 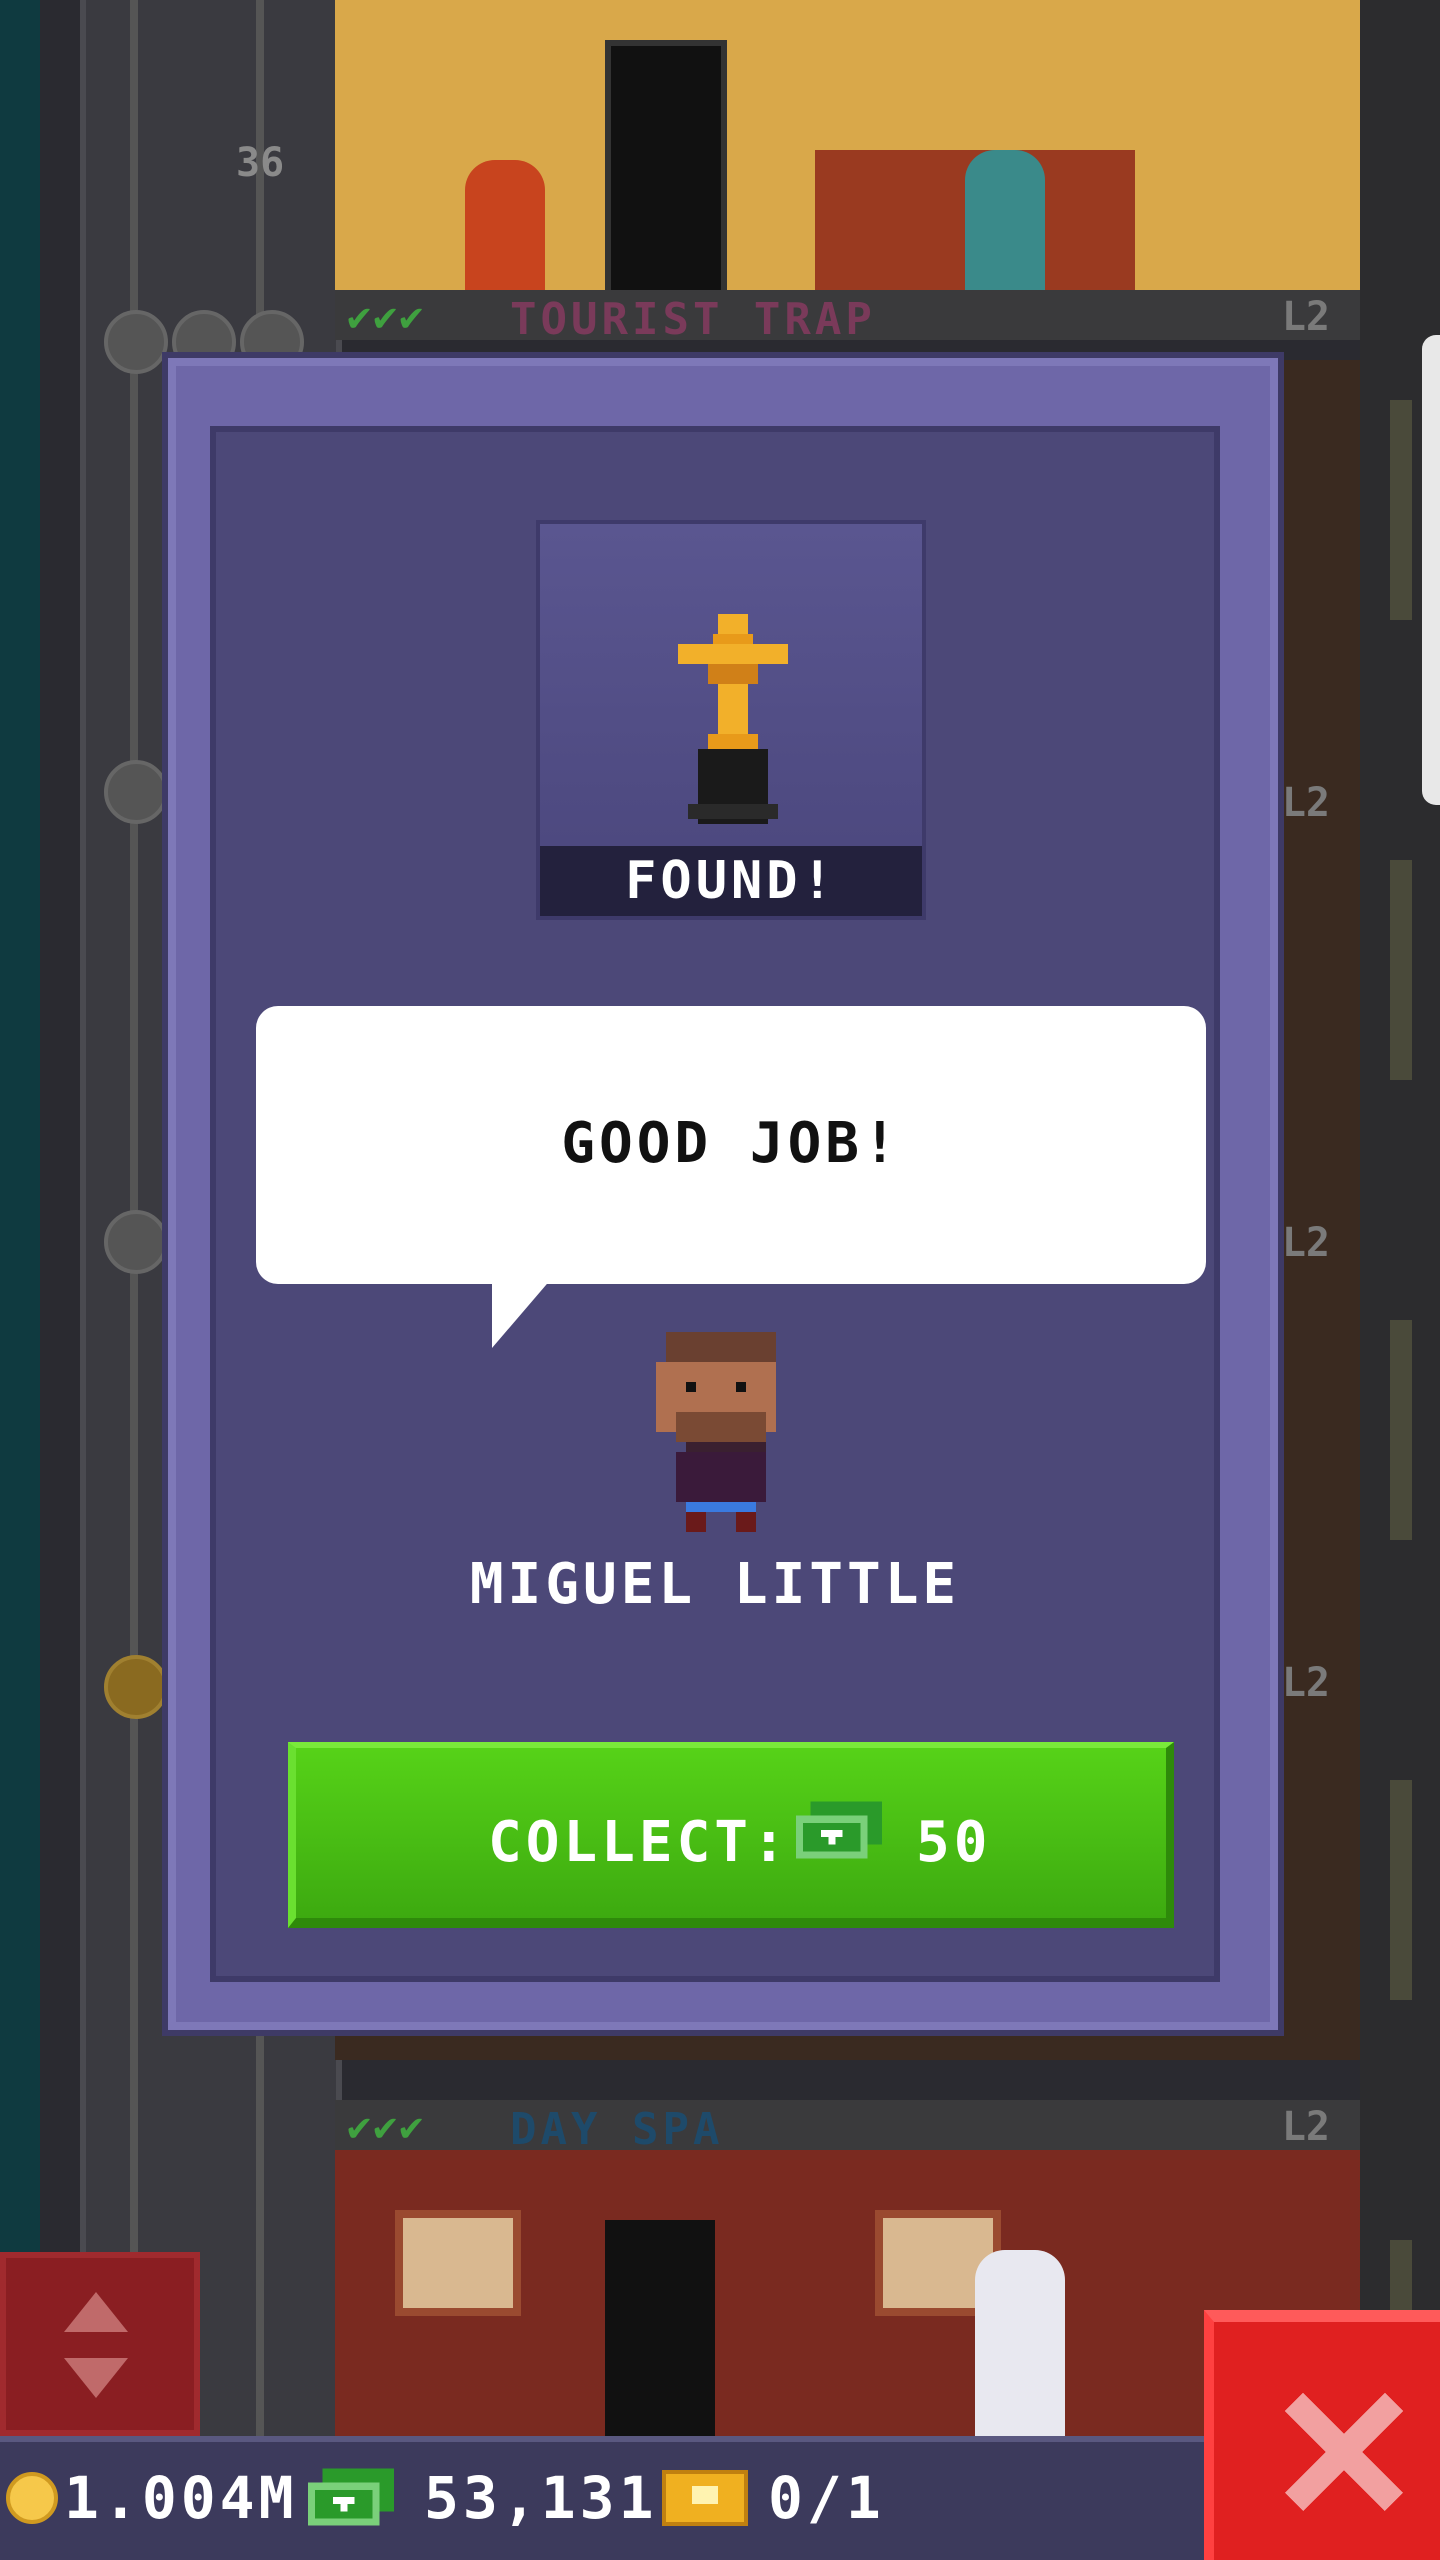 What do you see at coordinates (715, 1584) in the screenshot?
I see `character-name: MIGUEL LITTLE` at bounding box center [715, 1584].